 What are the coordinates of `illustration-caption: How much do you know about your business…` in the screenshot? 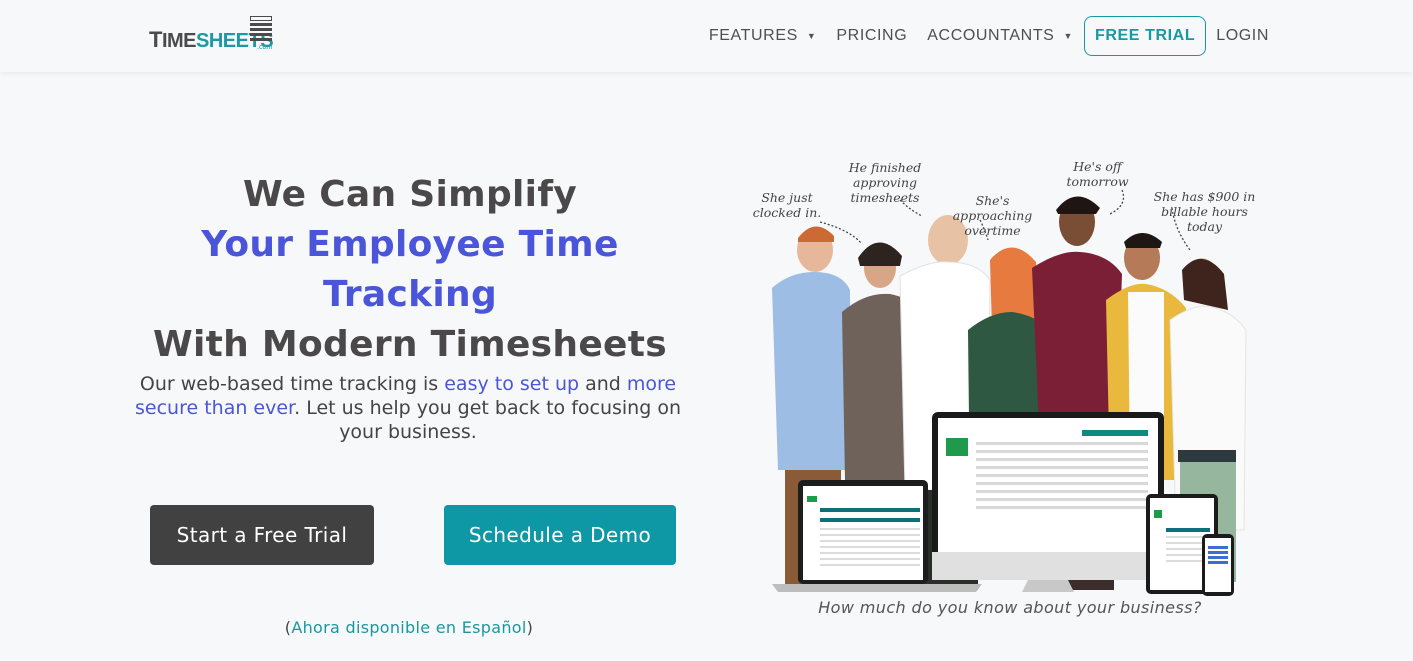 It's located at (1010, 607).